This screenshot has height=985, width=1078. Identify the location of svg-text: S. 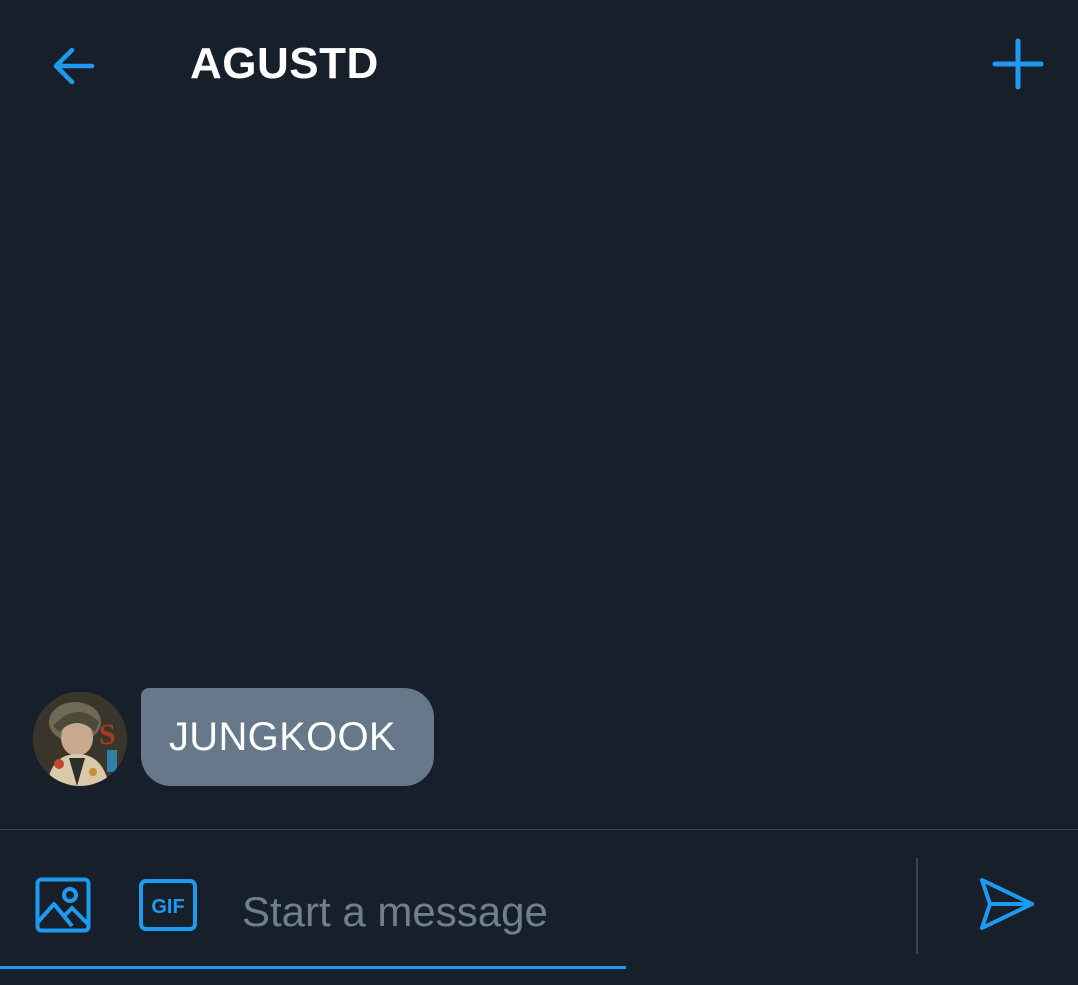
(107, 734).